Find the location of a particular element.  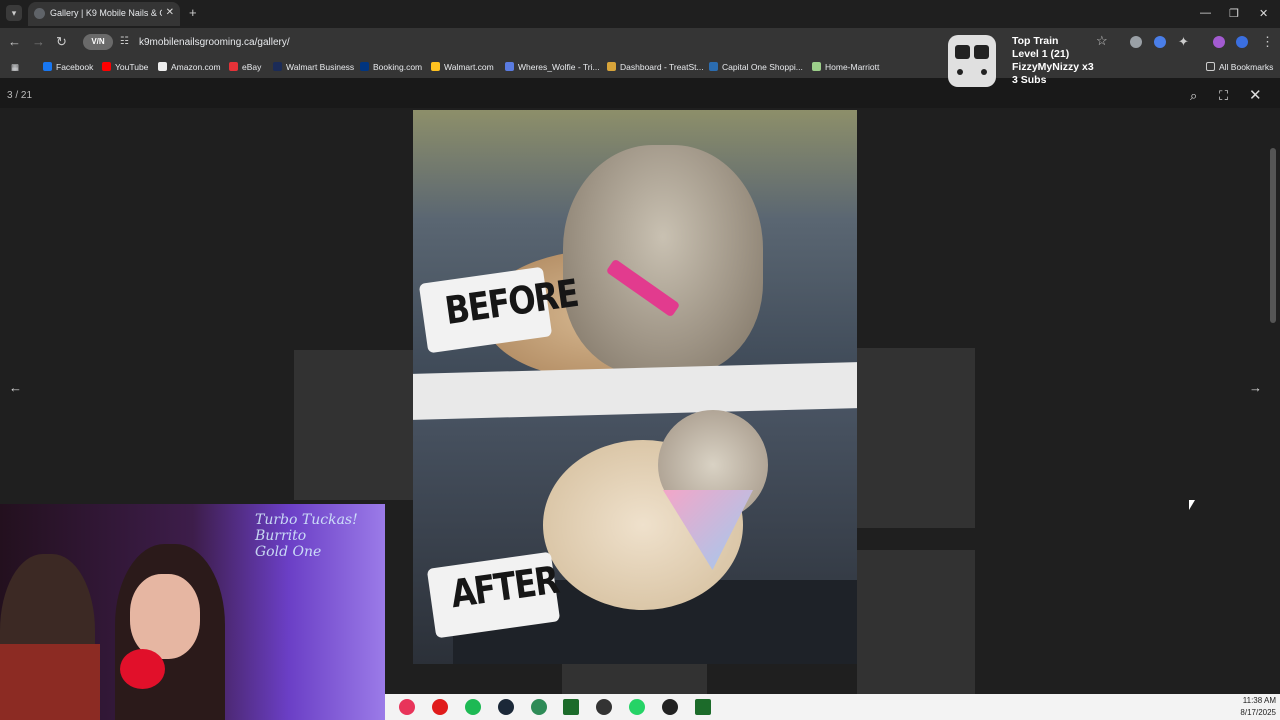

train-contributor: FizzyMyNizzy x3 is located at coordinates (1053, 67).